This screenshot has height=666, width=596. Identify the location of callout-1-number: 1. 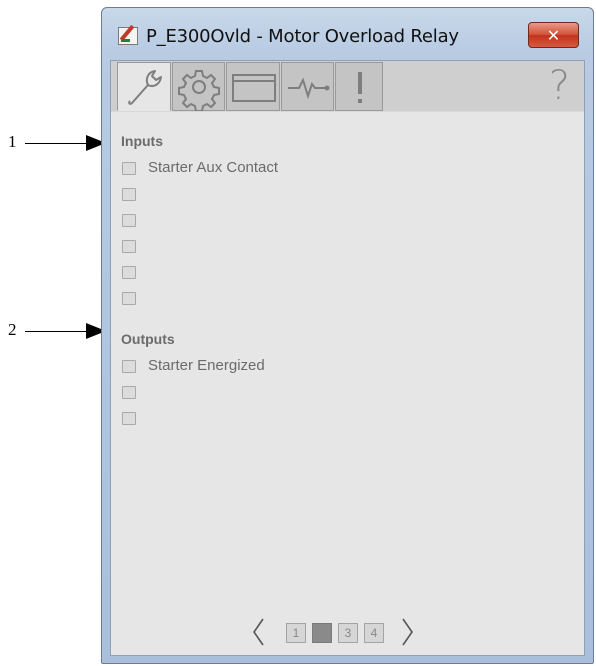
(12, 141).